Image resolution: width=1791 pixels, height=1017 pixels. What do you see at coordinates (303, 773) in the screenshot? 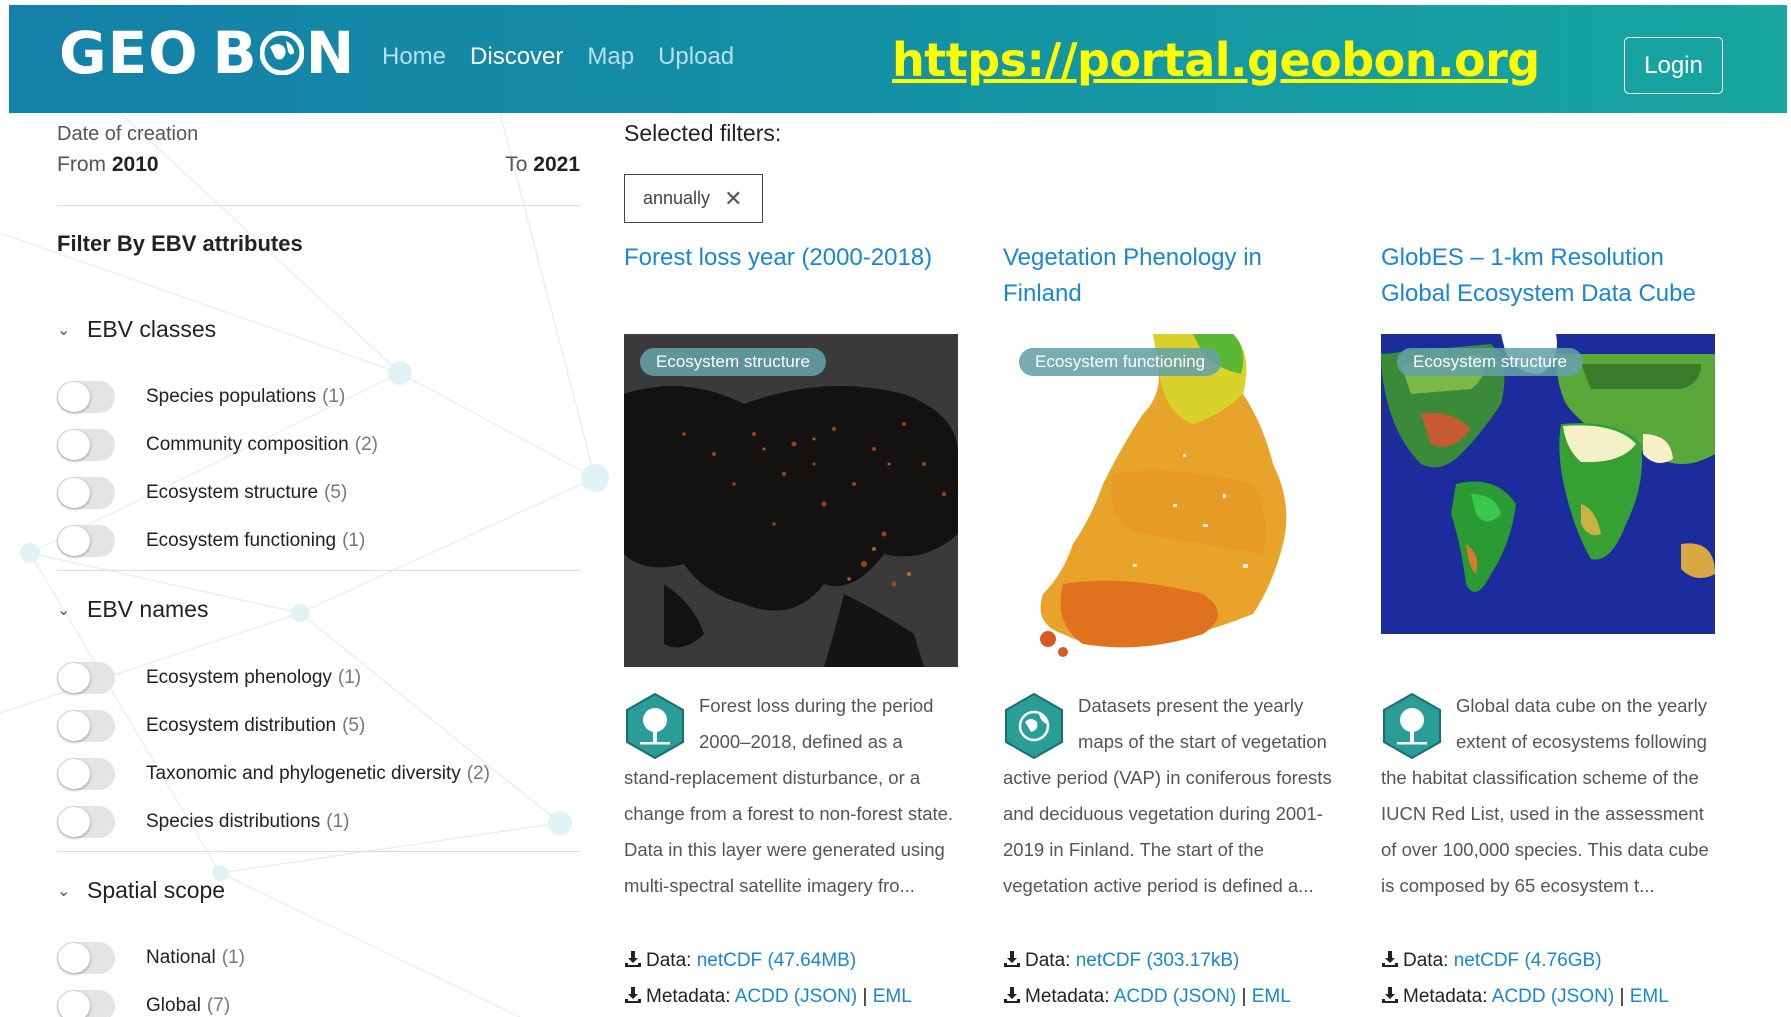
I see `filter-label: Taxonomic and phylogenetic diversity` at bounding box center [303, 773].